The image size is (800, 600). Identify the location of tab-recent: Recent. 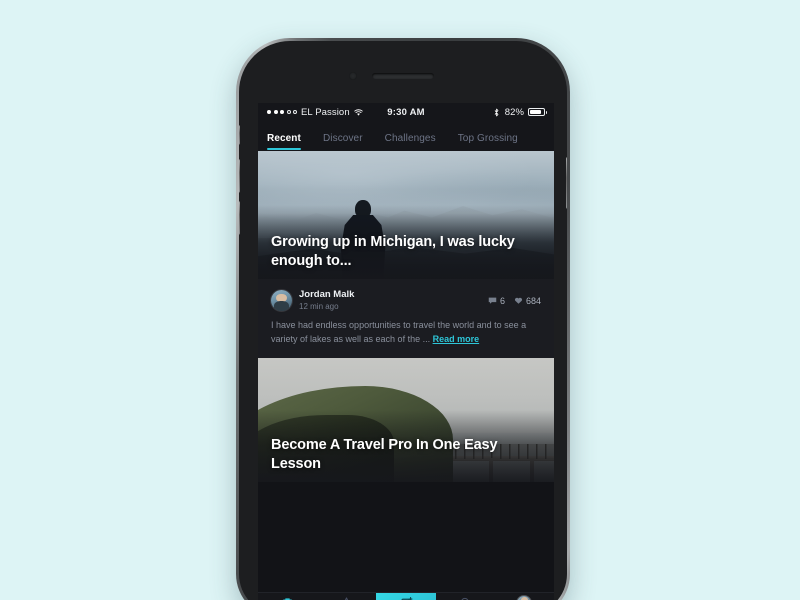
(284, 142).